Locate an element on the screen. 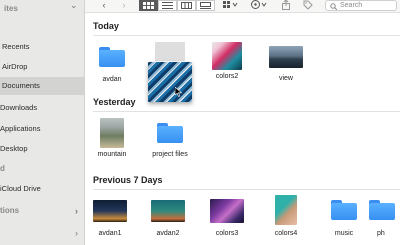 The height and width of the screenshot is (245, 400). file-item-mountain: mountain is located at coordinates (112, 138).